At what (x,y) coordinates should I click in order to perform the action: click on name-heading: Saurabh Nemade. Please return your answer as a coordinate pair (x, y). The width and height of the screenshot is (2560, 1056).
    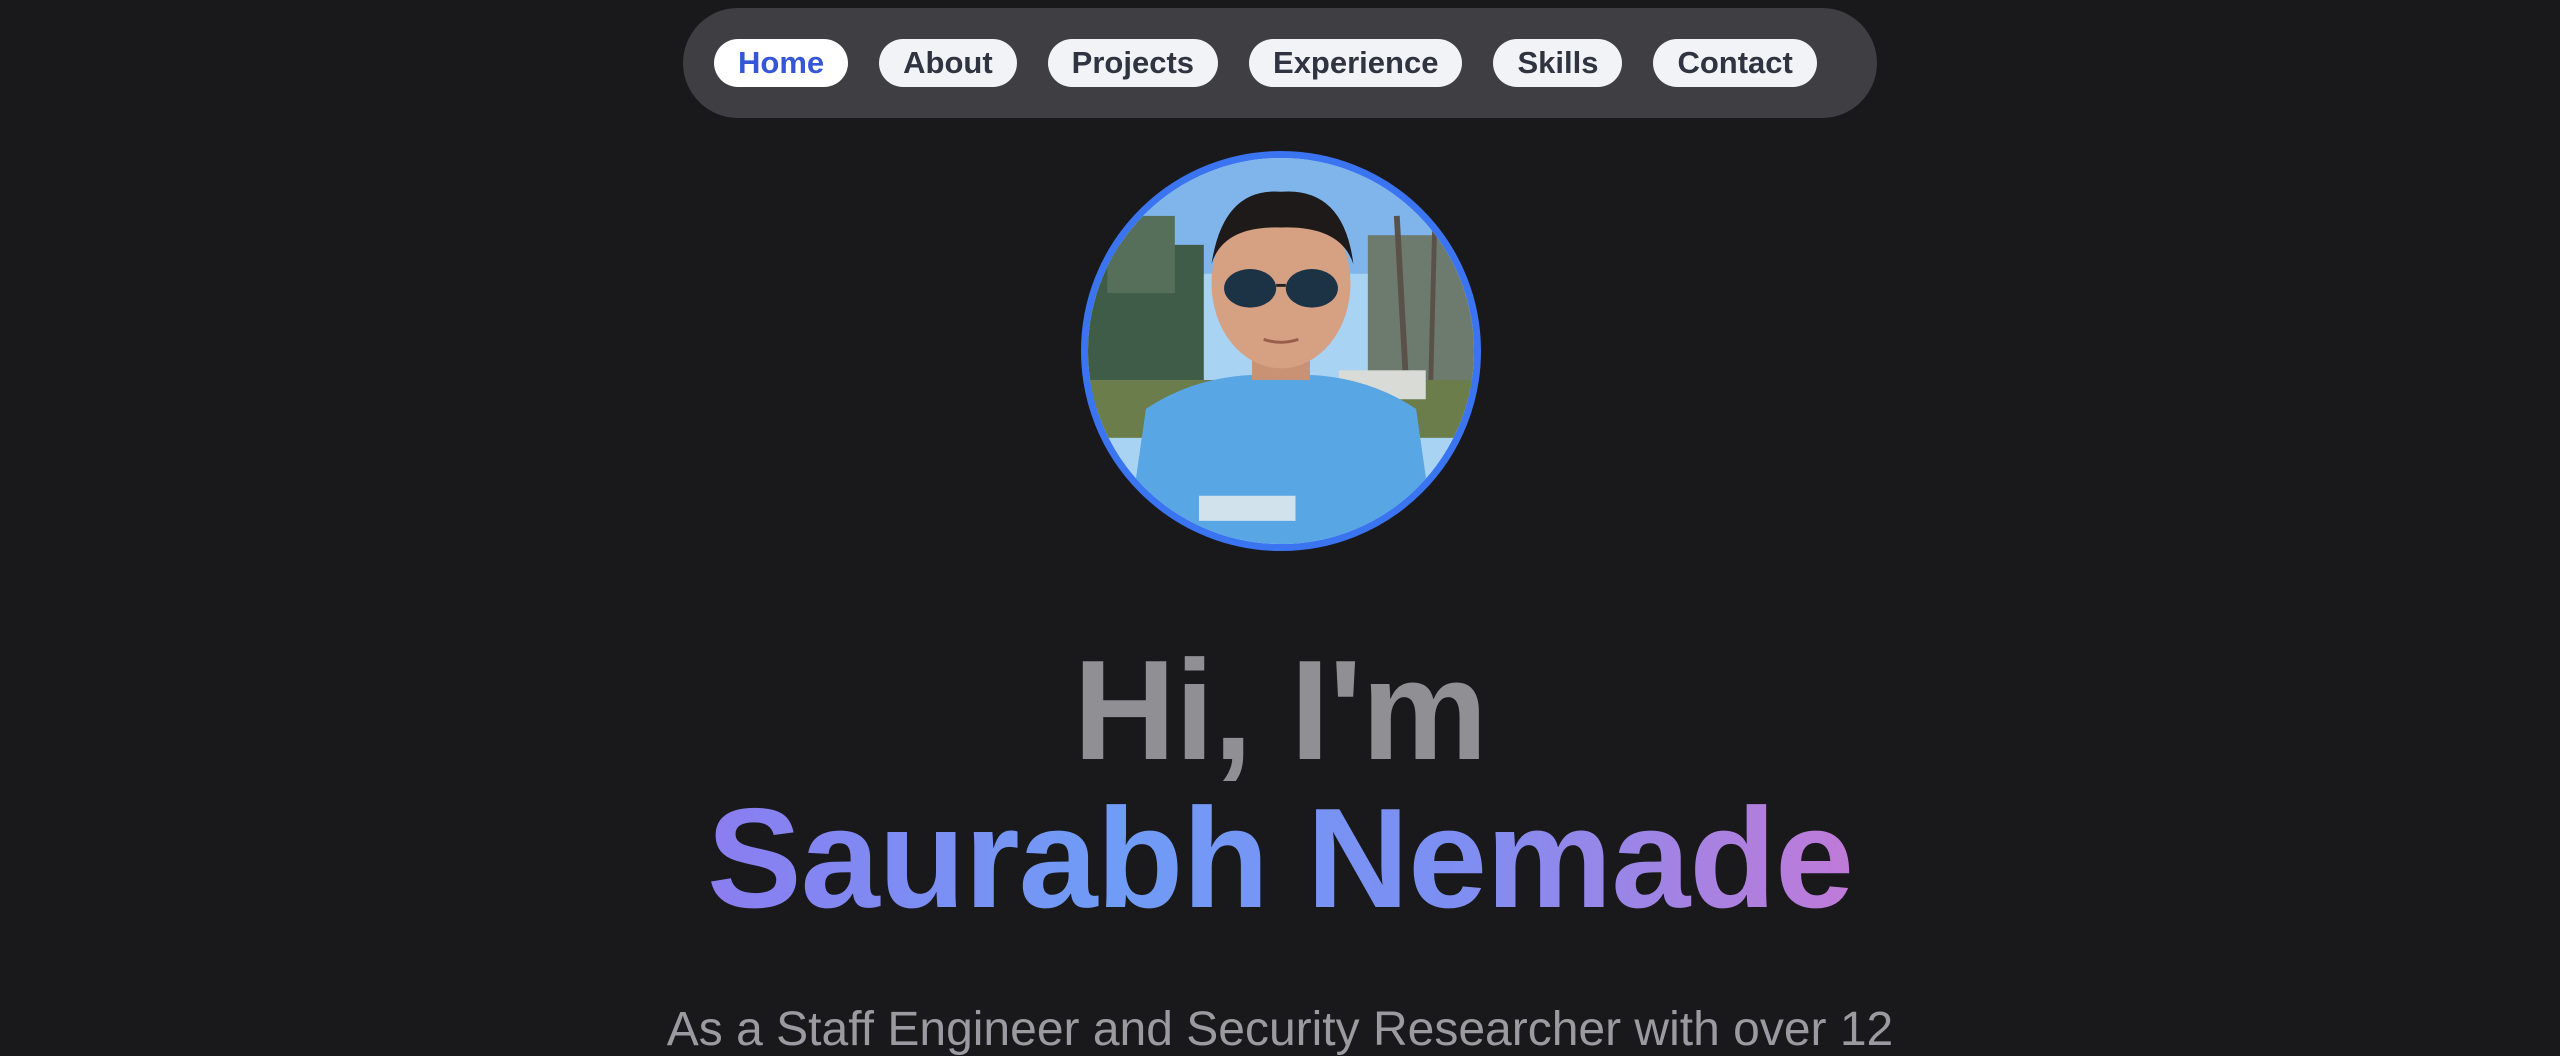
    Looking at the image, I should click on (1280, 859).